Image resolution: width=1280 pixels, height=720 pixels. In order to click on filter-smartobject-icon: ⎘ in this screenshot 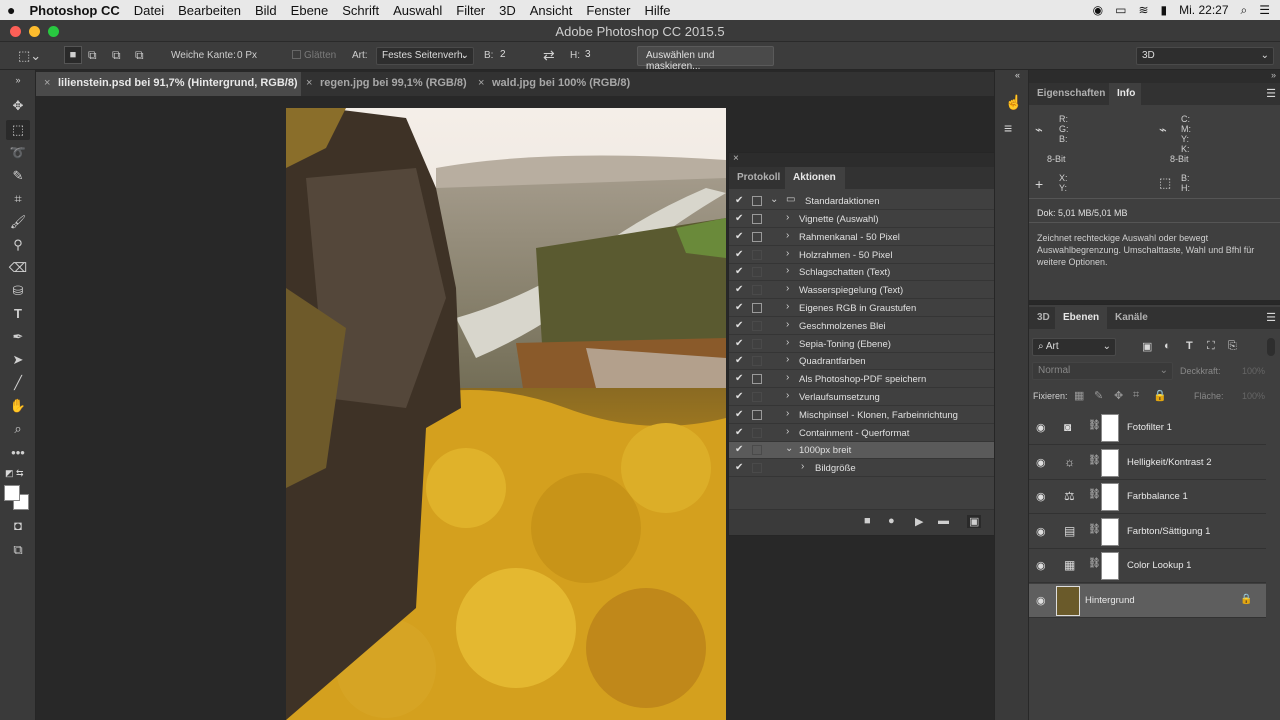, I will do `click(1232, 346)`.